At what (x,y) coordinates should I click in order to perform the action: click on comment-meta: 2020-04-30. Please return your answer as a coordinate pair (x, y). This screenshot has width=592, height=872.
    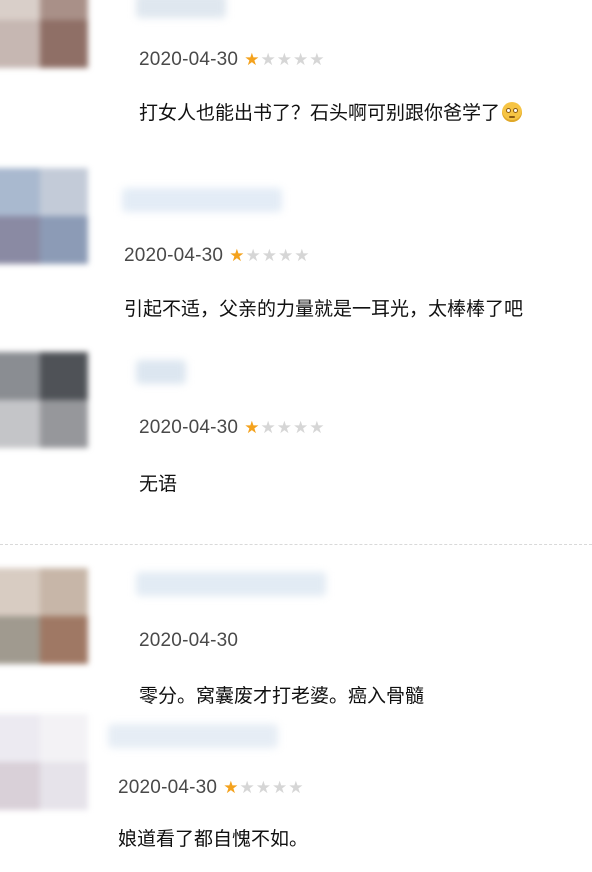
    Looking at the image, I should click on (191, 641).